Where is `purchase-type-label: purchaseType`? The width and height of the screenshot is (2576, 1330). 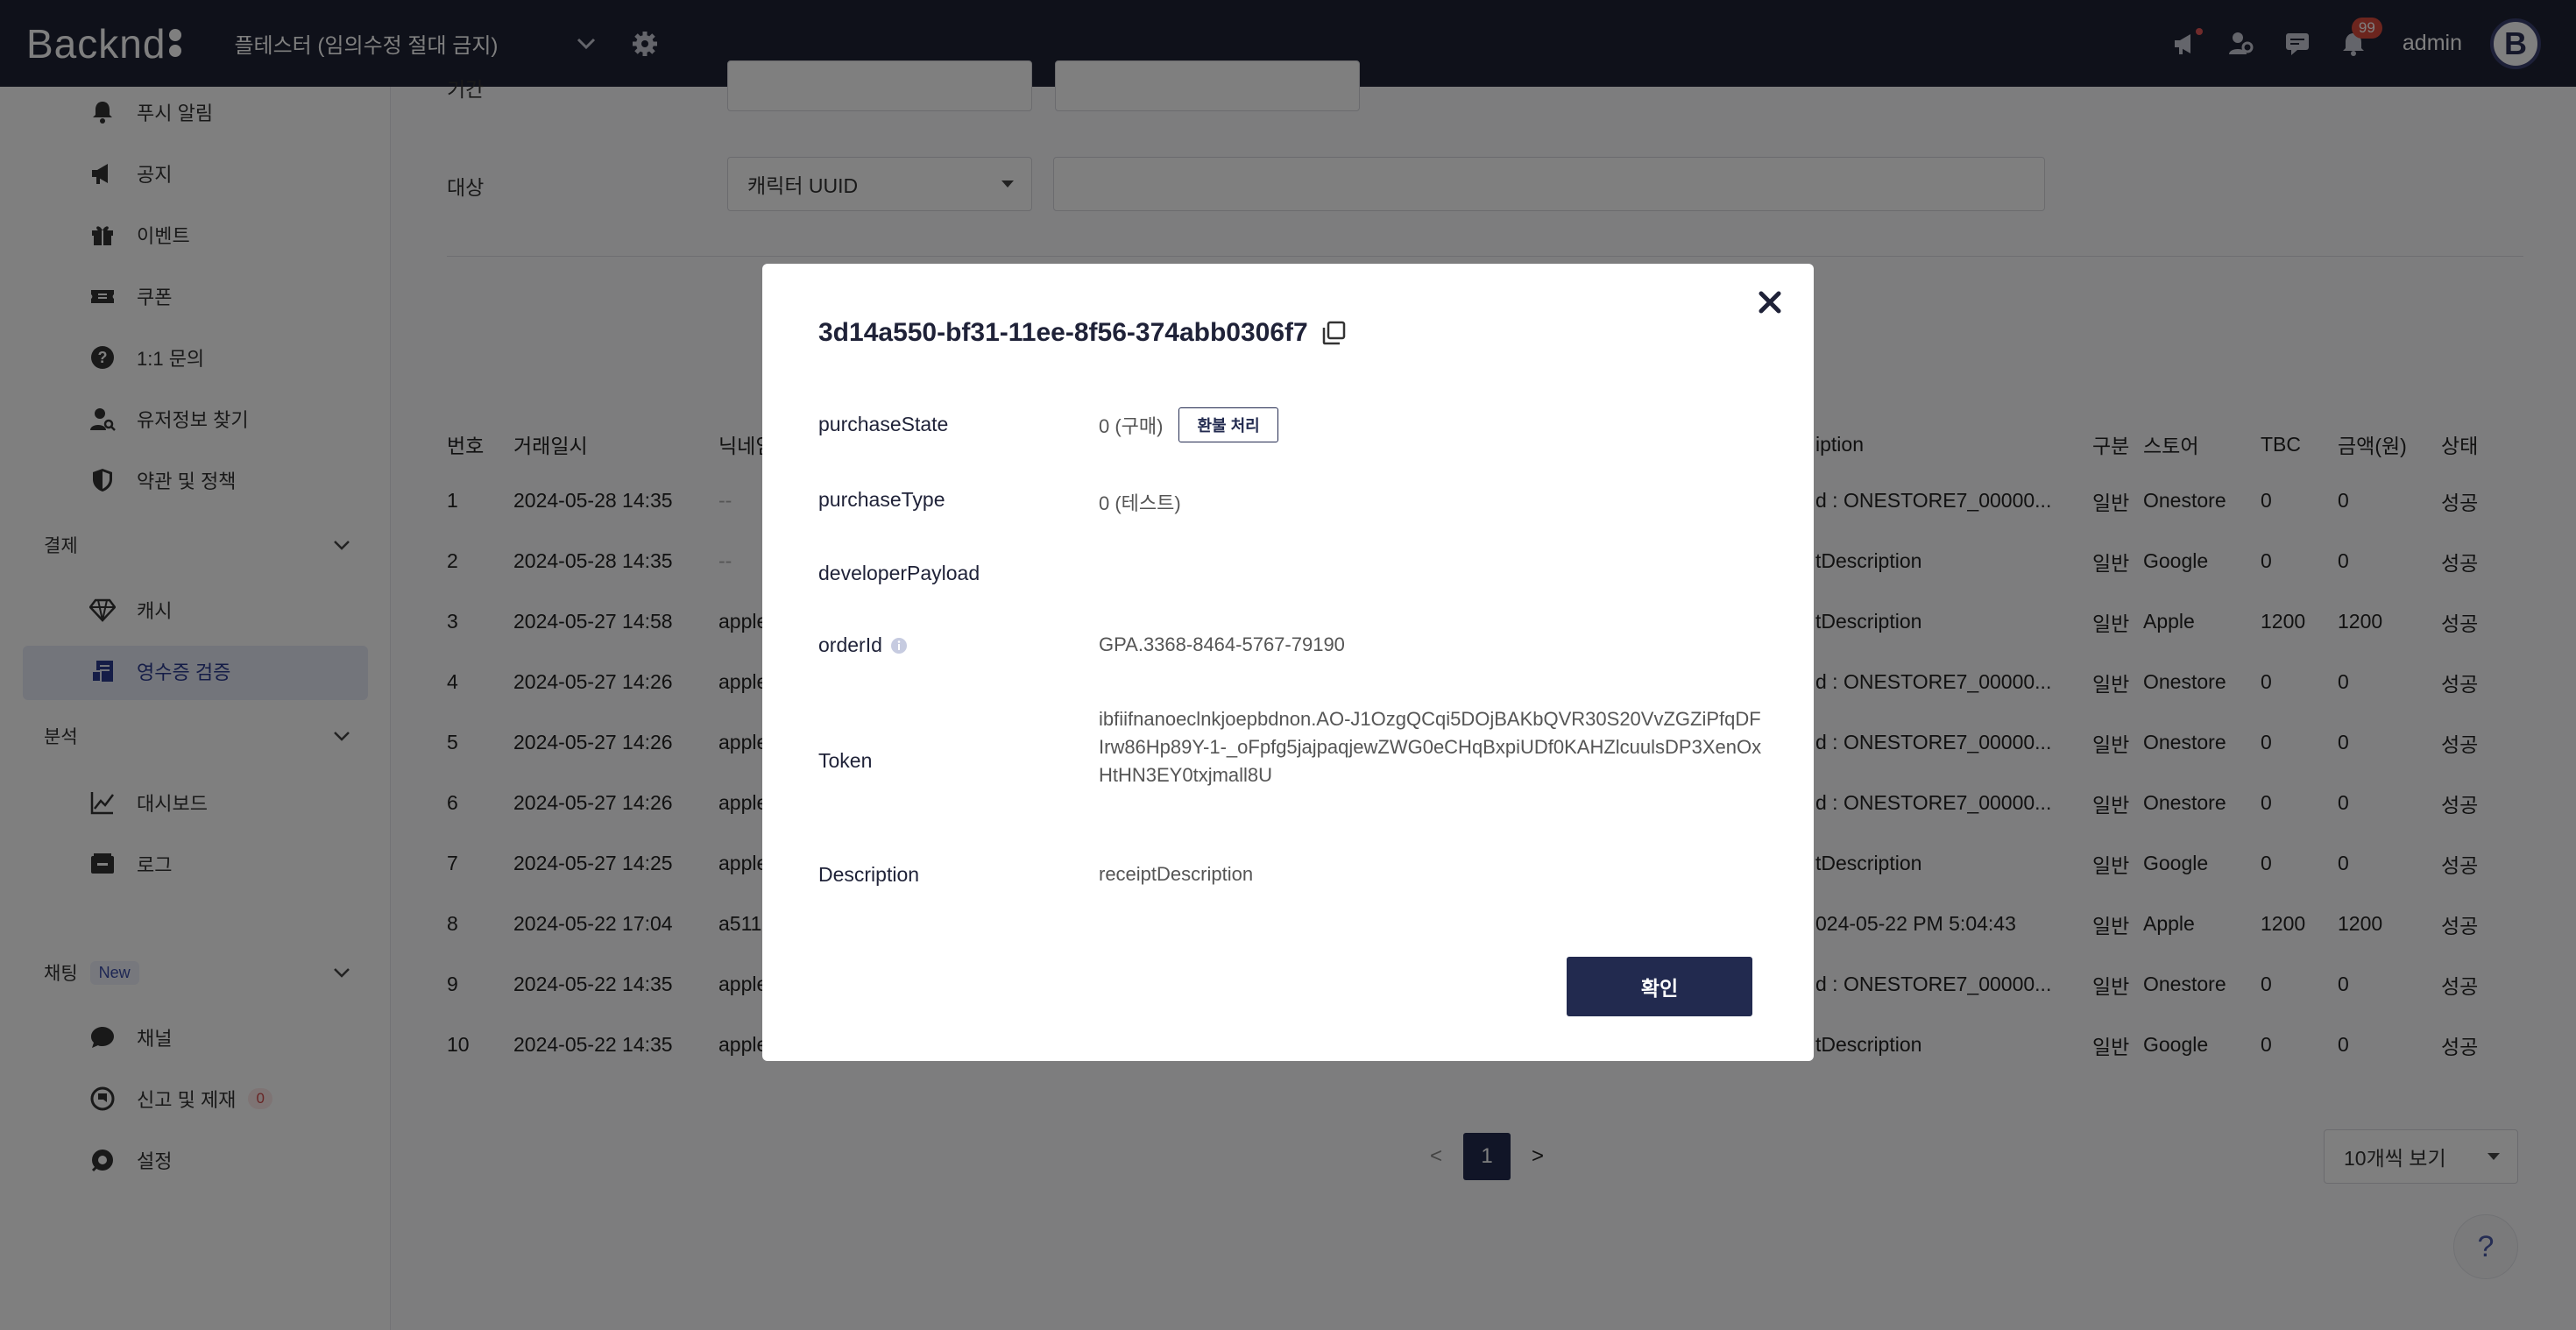
purchase-type-label: purchaseType is located at coordinates (881, 500).